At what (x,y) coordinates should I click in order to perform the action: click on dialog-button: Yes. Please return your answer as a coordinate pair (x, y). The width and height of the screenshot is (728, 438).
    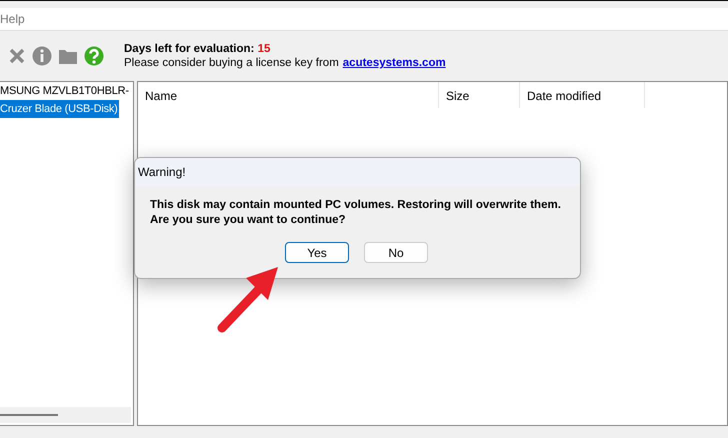
    Looking at the image, I should click on (317, 252).